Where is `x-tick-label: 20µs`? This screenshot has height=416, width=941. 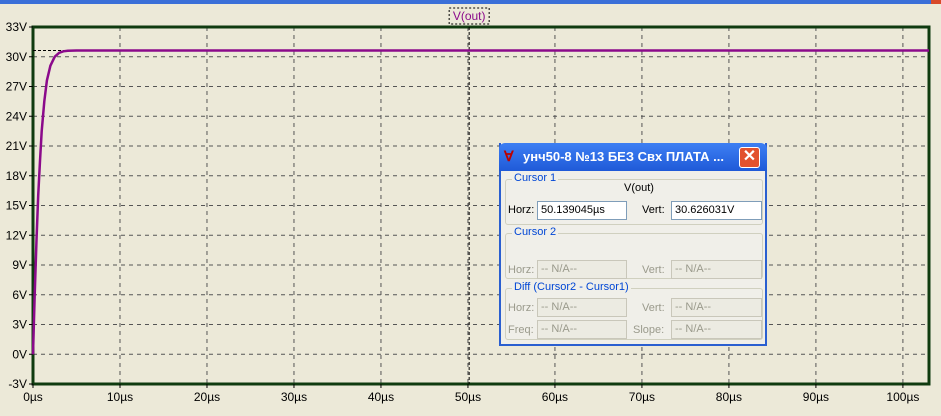
x-tick-label: 20µs is located at coordinates (207, 397).